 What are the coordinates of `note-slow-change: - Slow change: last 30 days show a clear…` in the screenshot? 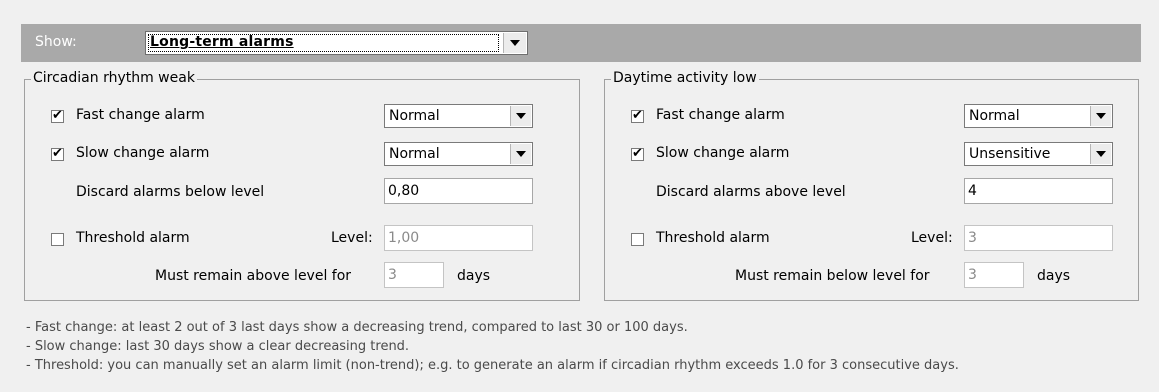 It's located at (218, 346).